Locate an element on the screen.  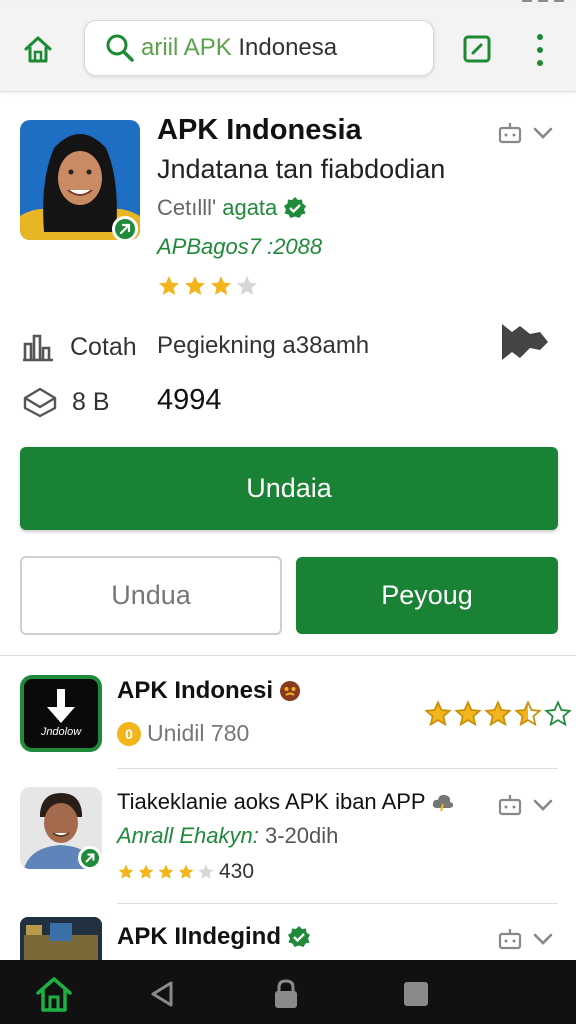
search-query-rest: Indonesa is located at coordinates (284, 47).